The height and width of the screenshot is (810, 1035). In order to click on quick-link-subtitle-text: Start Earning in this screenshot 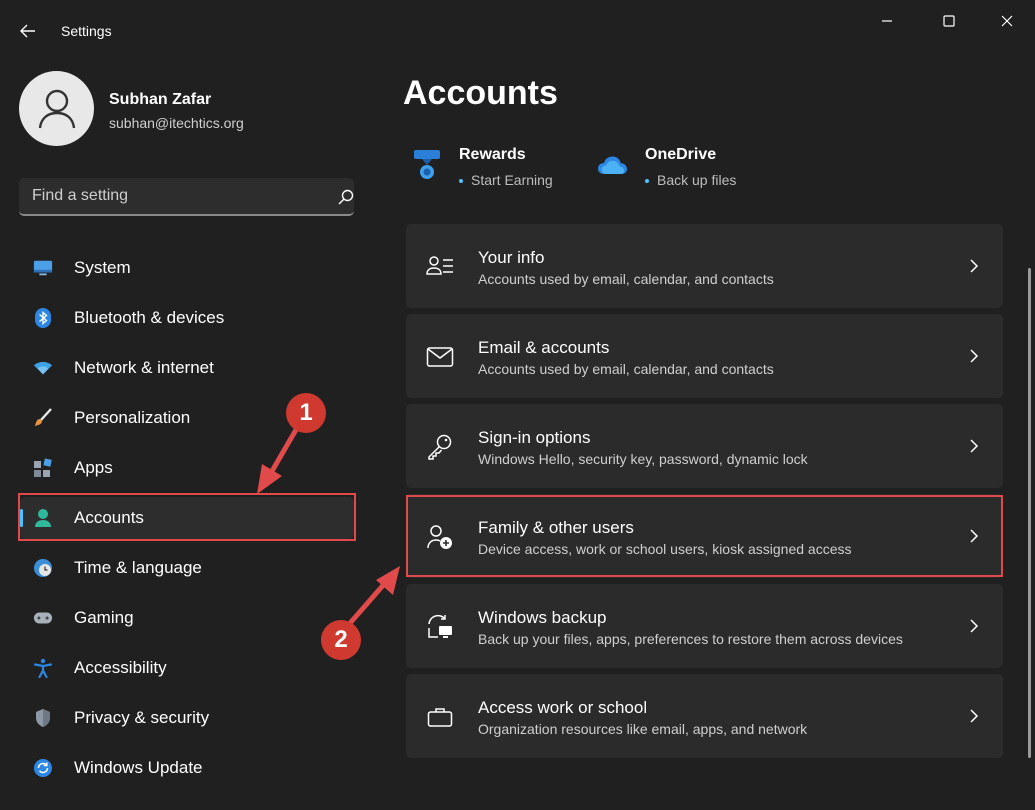, I will do `click(512, 180)`.